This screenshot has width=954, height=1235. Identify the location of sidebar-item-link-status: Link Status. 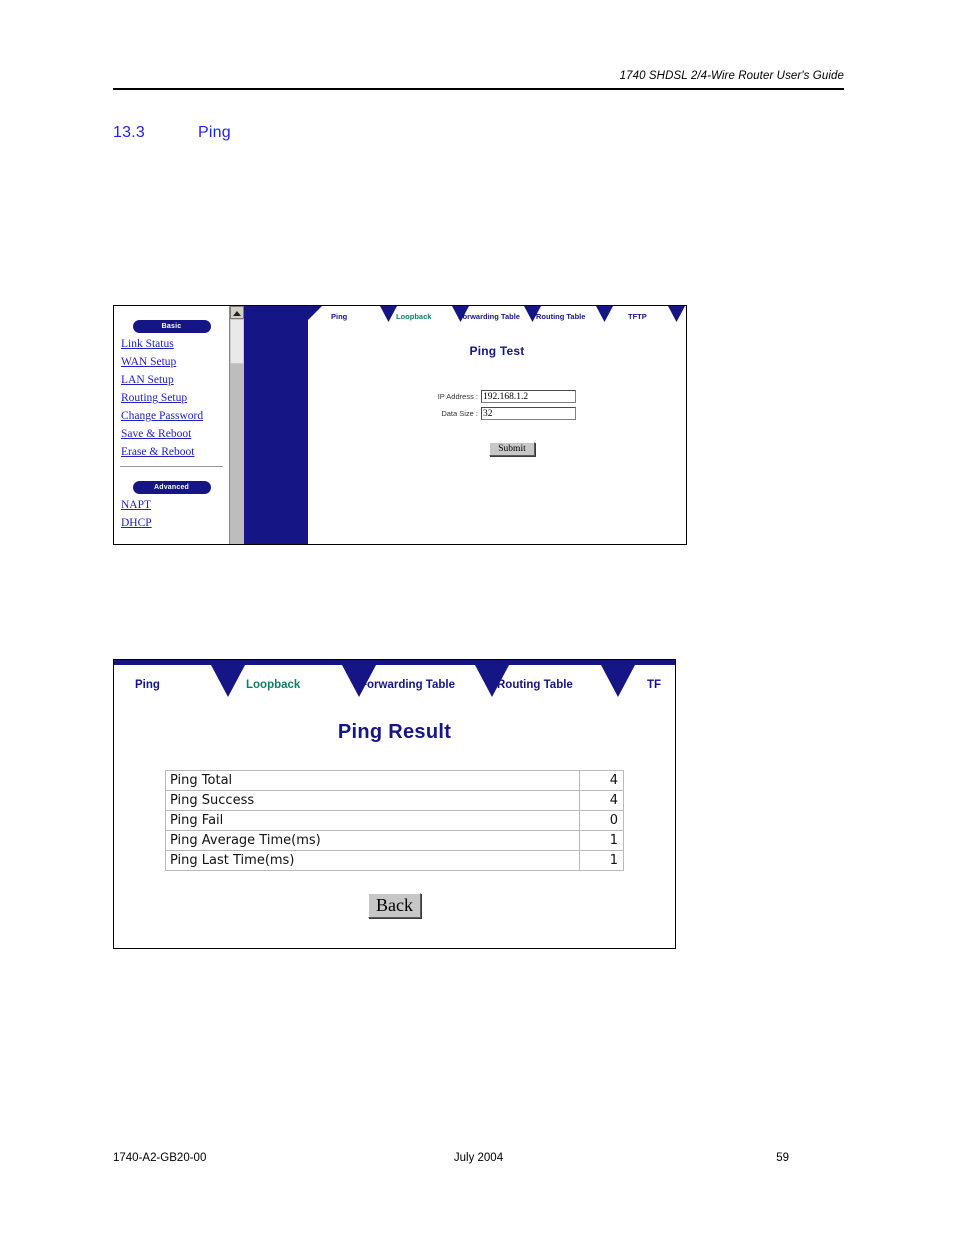
(175, 344).